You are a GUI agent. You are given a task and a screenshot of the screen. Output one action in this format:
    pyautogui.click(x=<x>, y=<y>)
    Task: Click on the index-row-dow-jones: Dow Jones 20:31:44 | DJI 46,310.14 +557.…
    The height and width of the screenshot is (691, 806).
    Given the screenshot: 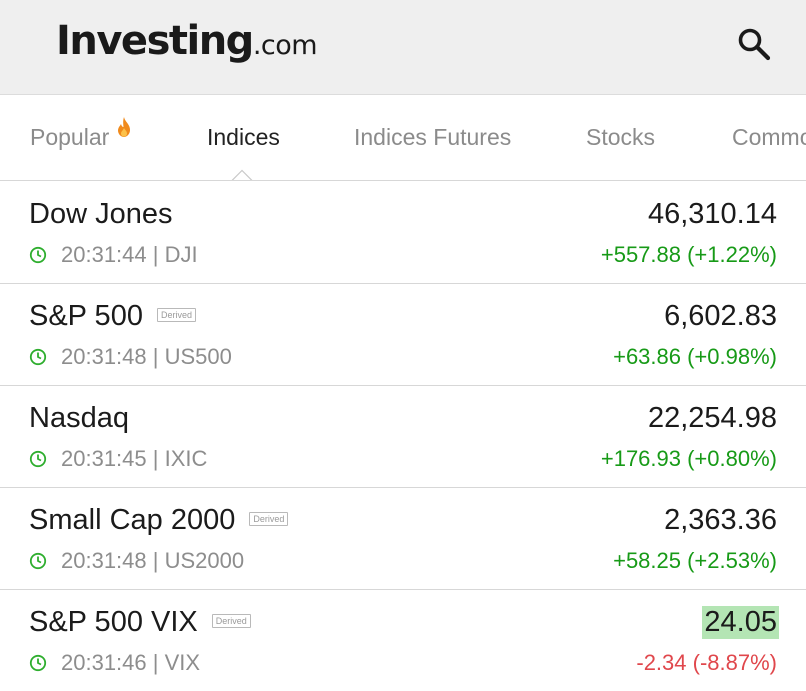 What is the action you would take?
    pyautogui.click(x=403, y=233)
    